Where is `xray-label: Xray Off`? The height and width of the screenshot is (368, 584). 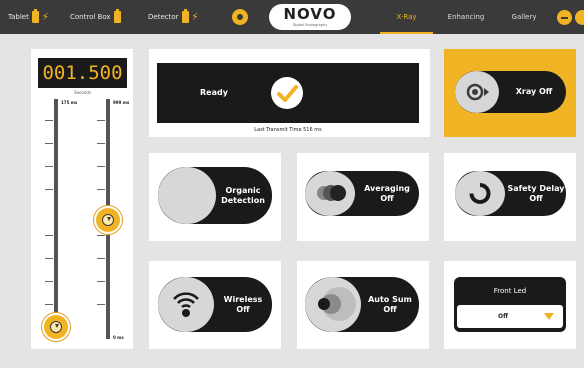
xray-label: Xray Off is located at coordinates (534, 91).